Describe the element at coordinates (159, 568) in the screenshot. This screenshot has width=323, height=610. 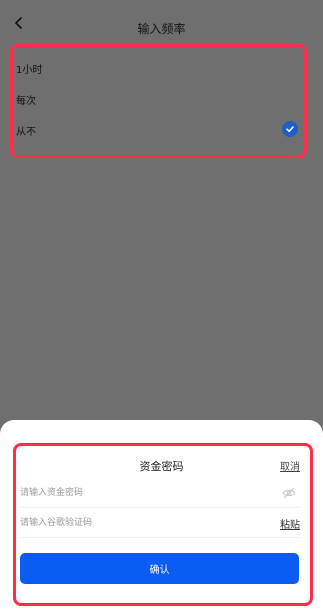
I see `confirm-button: 确认` at that location.